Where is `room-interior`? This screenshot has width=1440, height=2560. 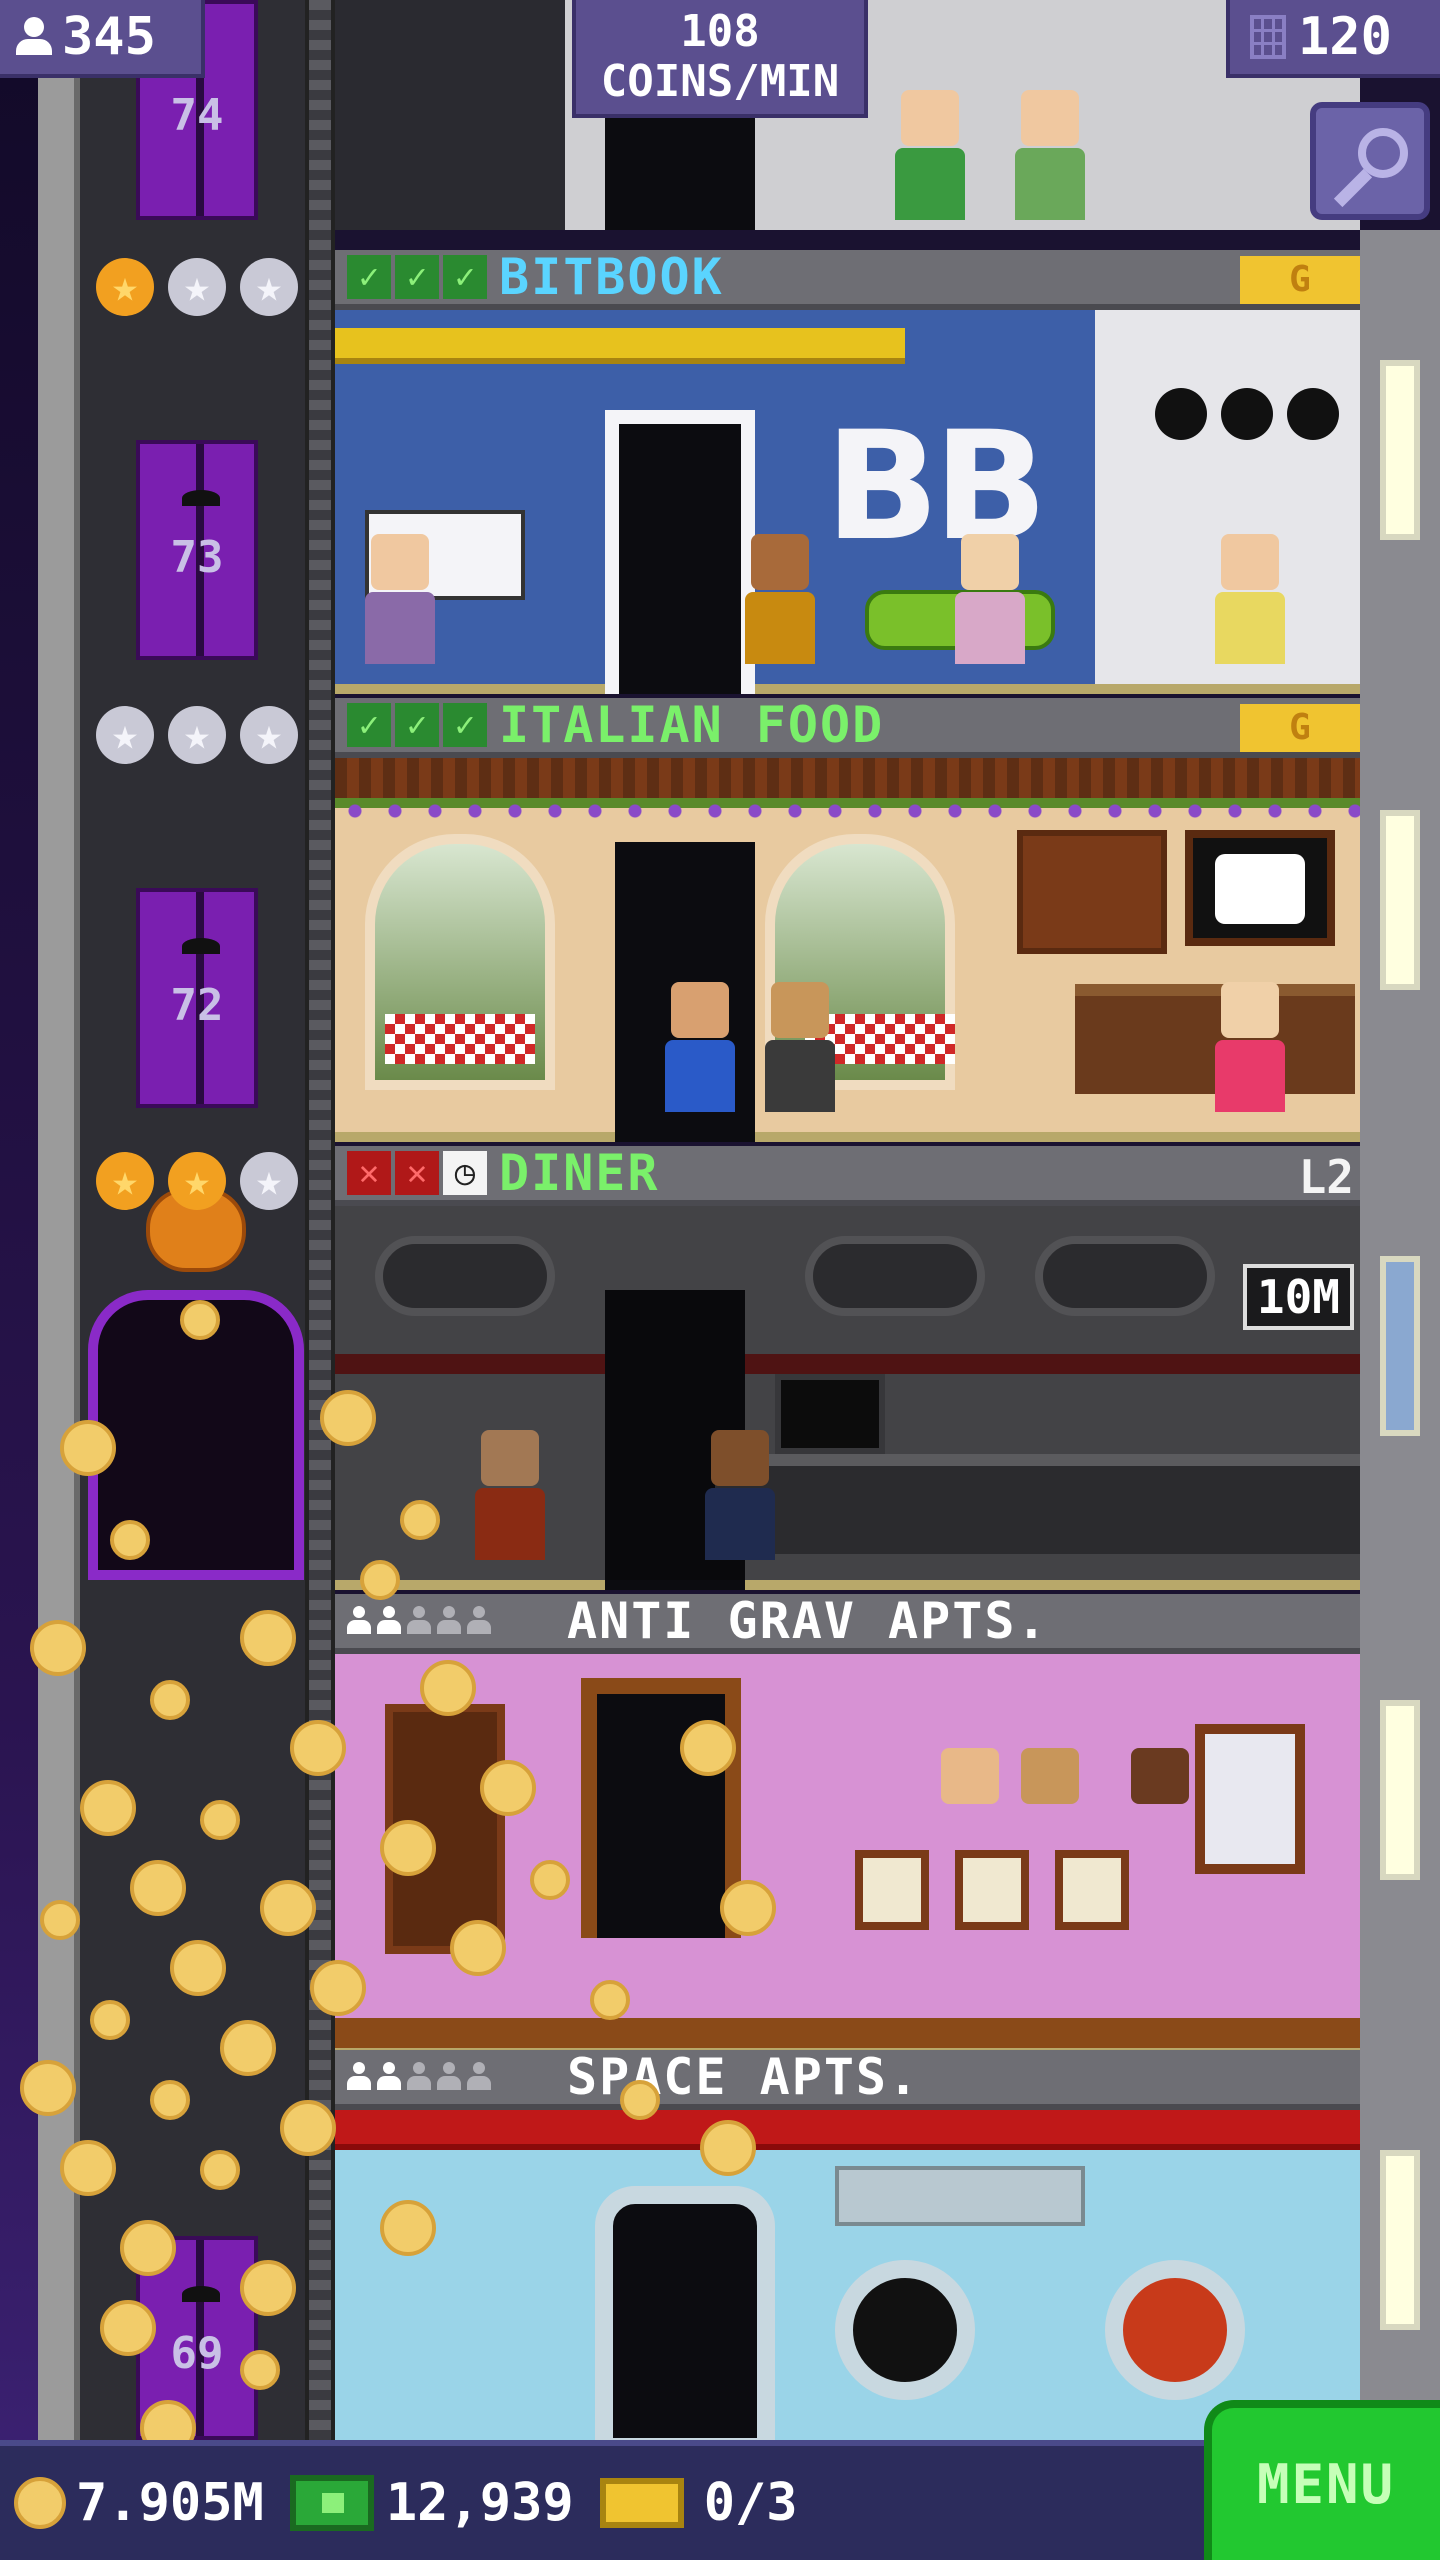 room-interior is located at coordinates (847, 2275).